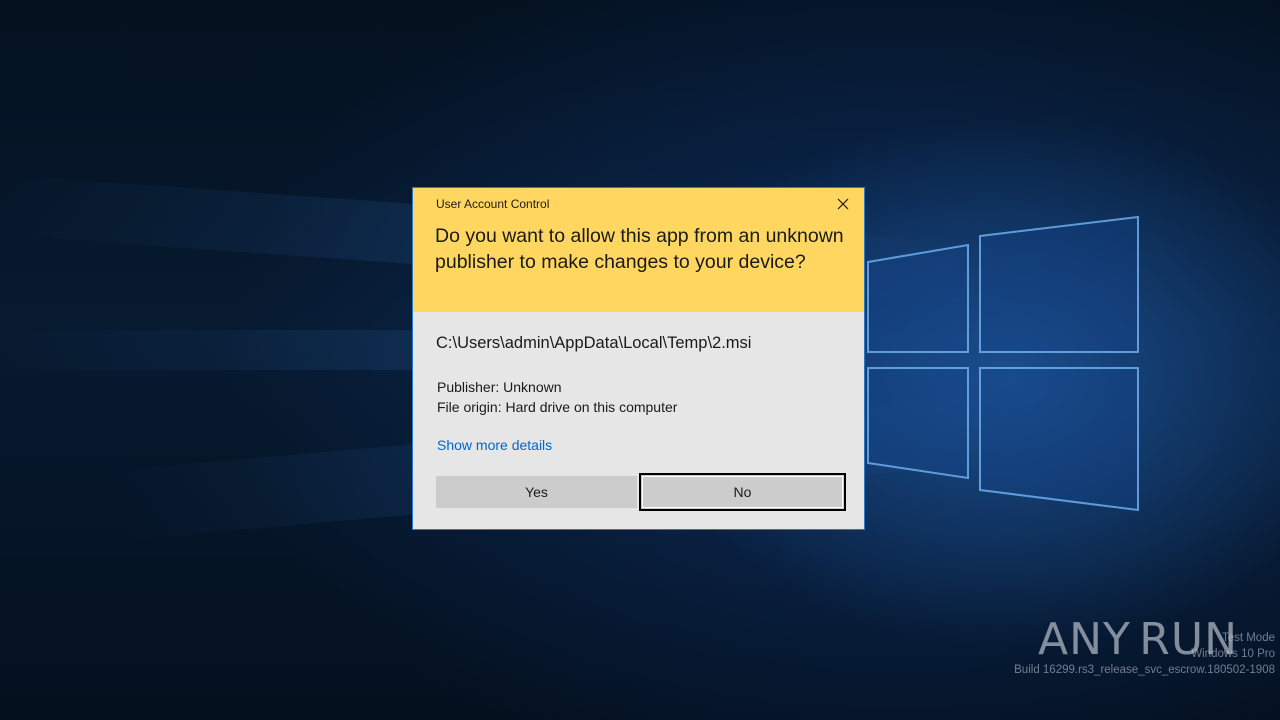 The width and height of the screenshot is (1280, 720). I want to click on close-icon, so click(843, 204).